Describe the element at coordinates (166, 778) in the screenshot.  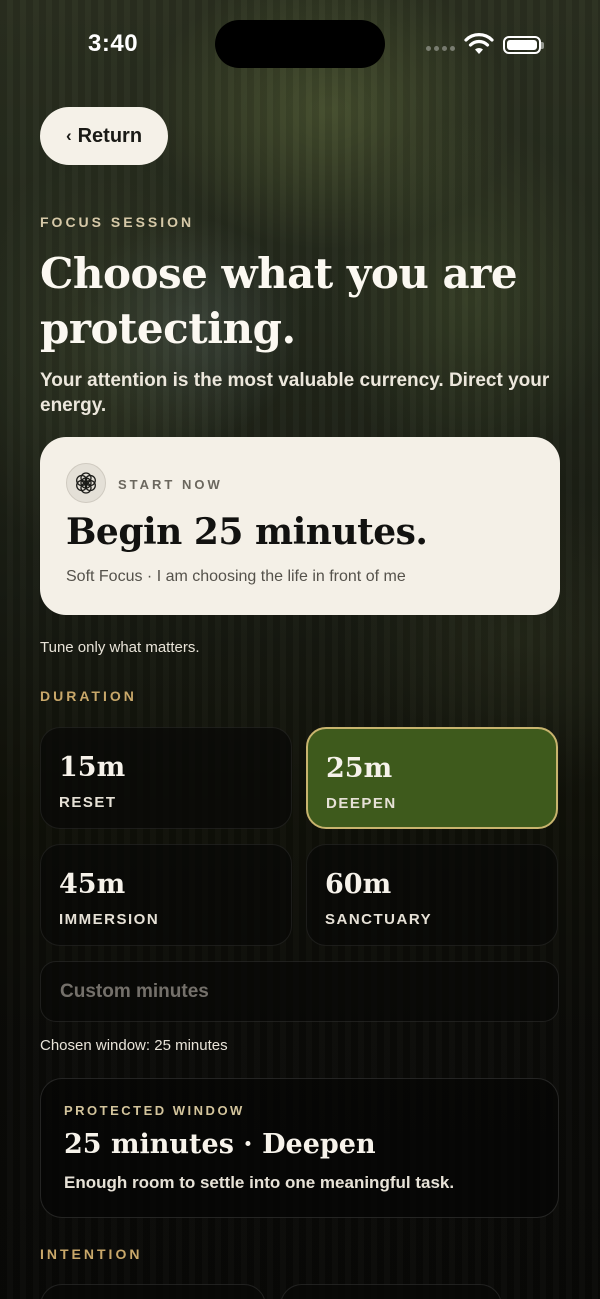
I see `duration-option-15m: 15m RESET` at that location.